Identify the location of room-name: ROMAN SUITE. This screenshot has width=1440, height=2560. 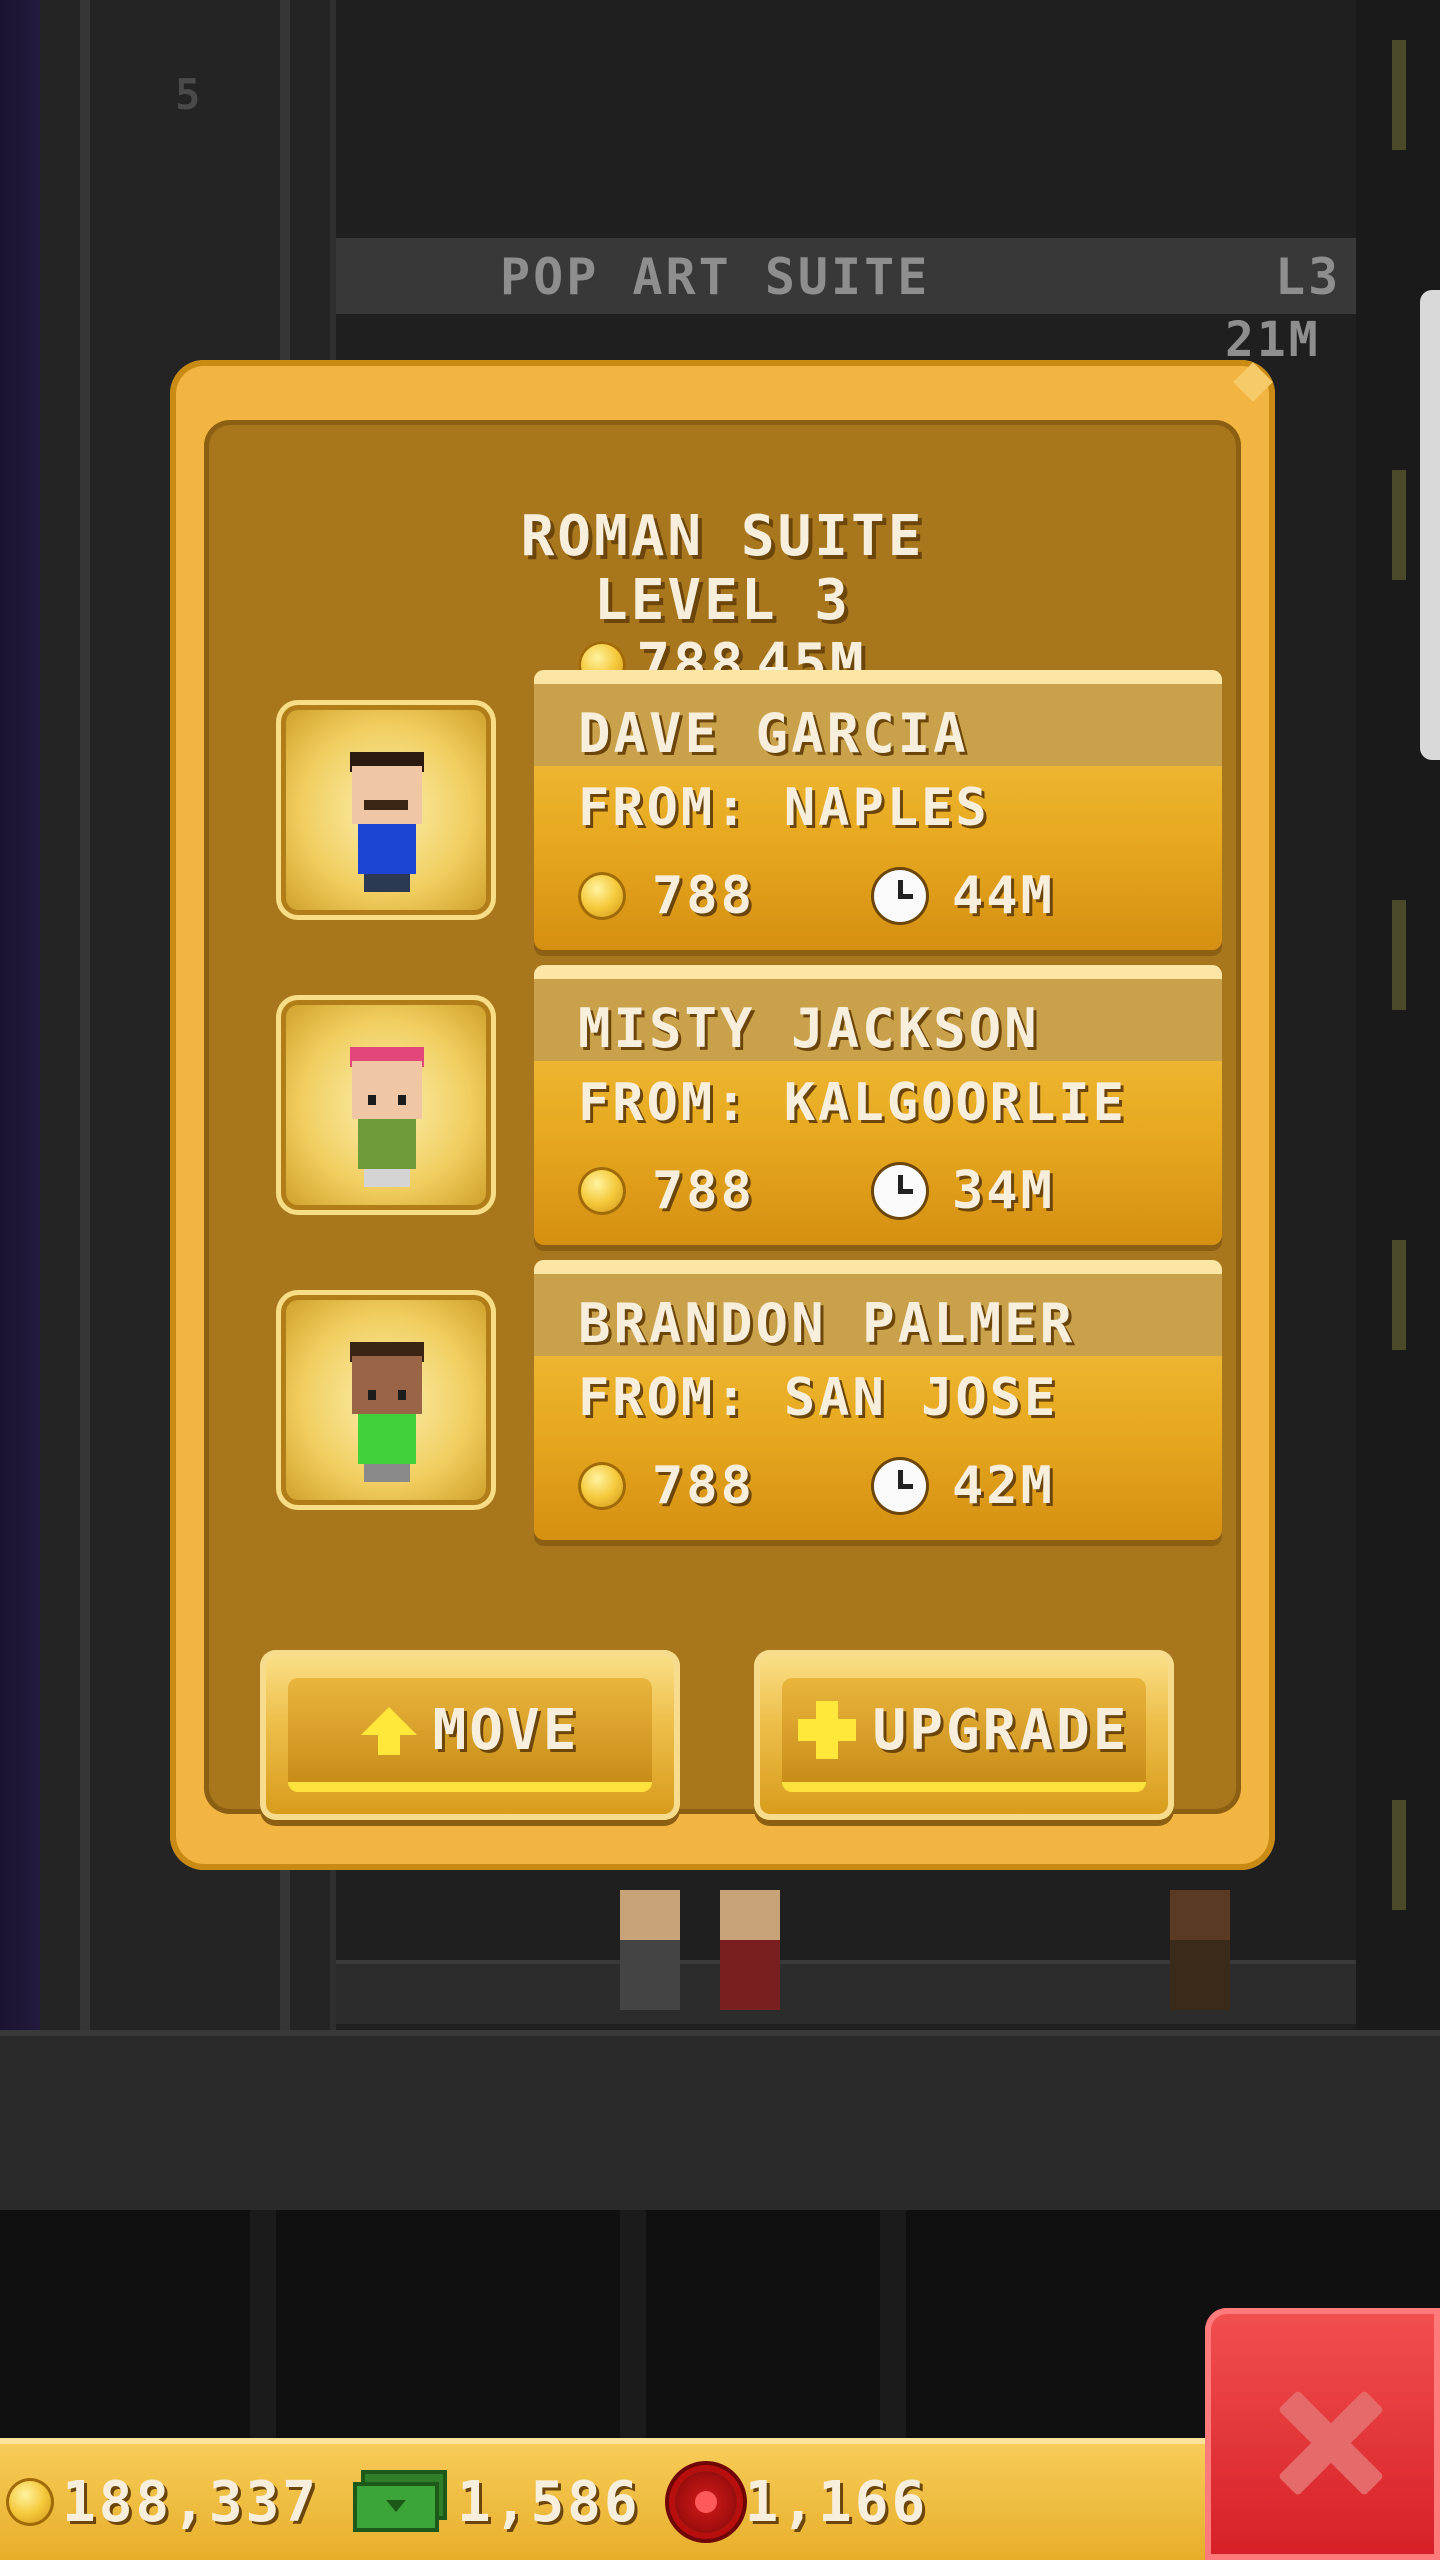
(722, 536).